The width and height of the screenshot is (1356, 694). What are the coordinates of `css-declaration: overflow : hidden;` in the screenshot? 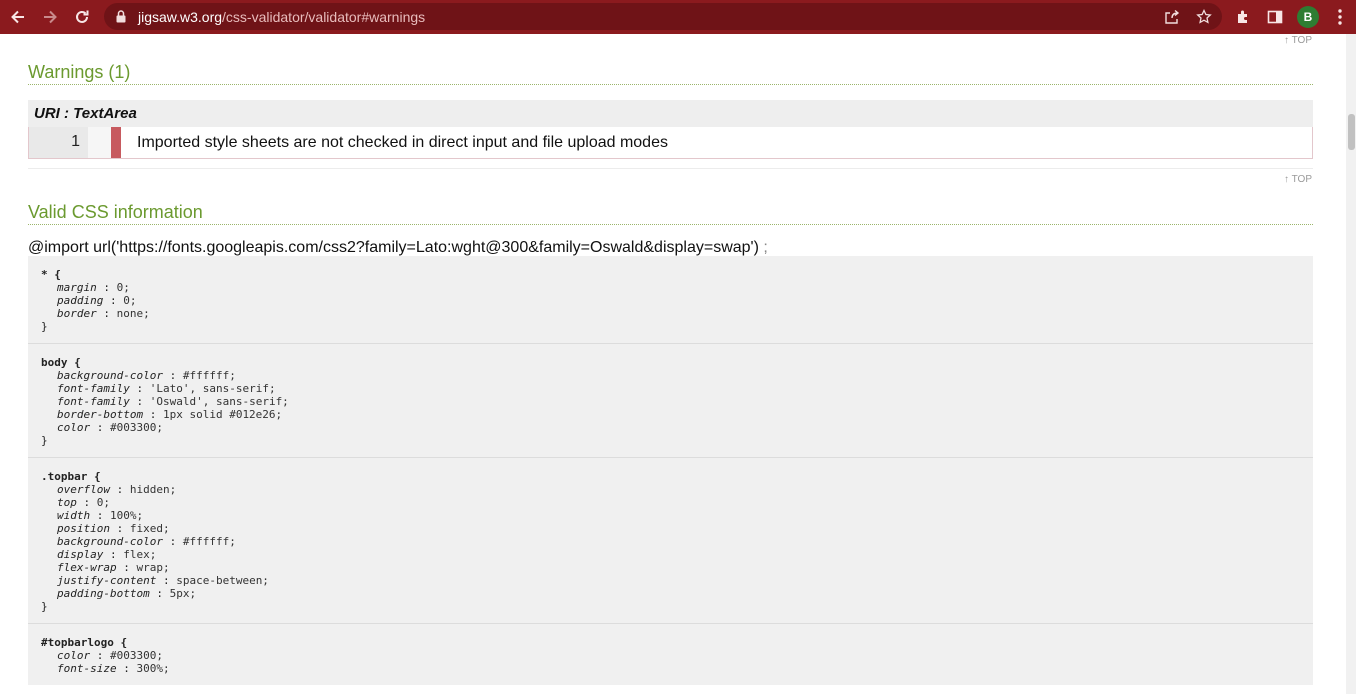 It's located at (117, 489).